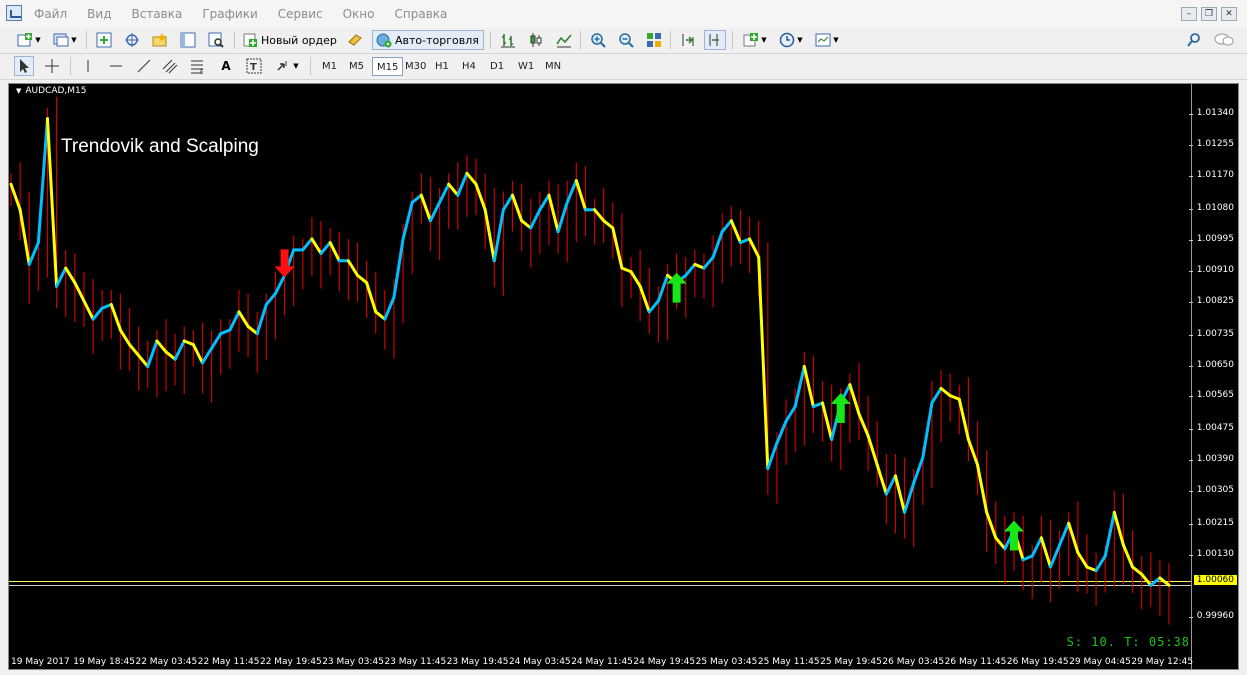  What do you see at coordinates (755, 40) in the screenshot?
I see `indicators-button: ▼` at bounding box center [755, 40].